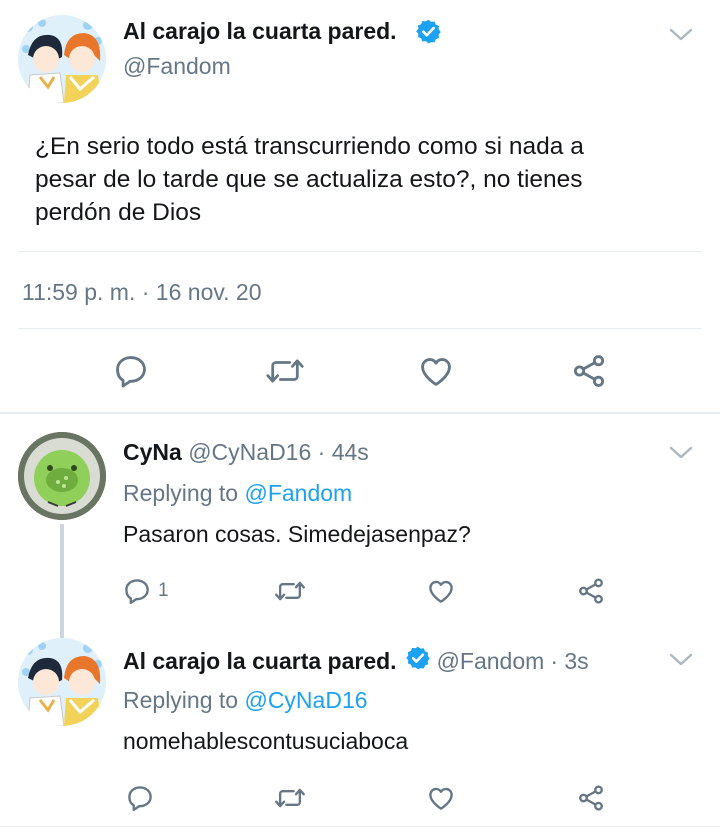 The image size is (720, 828). Describe the element at coordinates (298, 493) in the screenshot. I see `replying-to-link: @Fandom` at that location.